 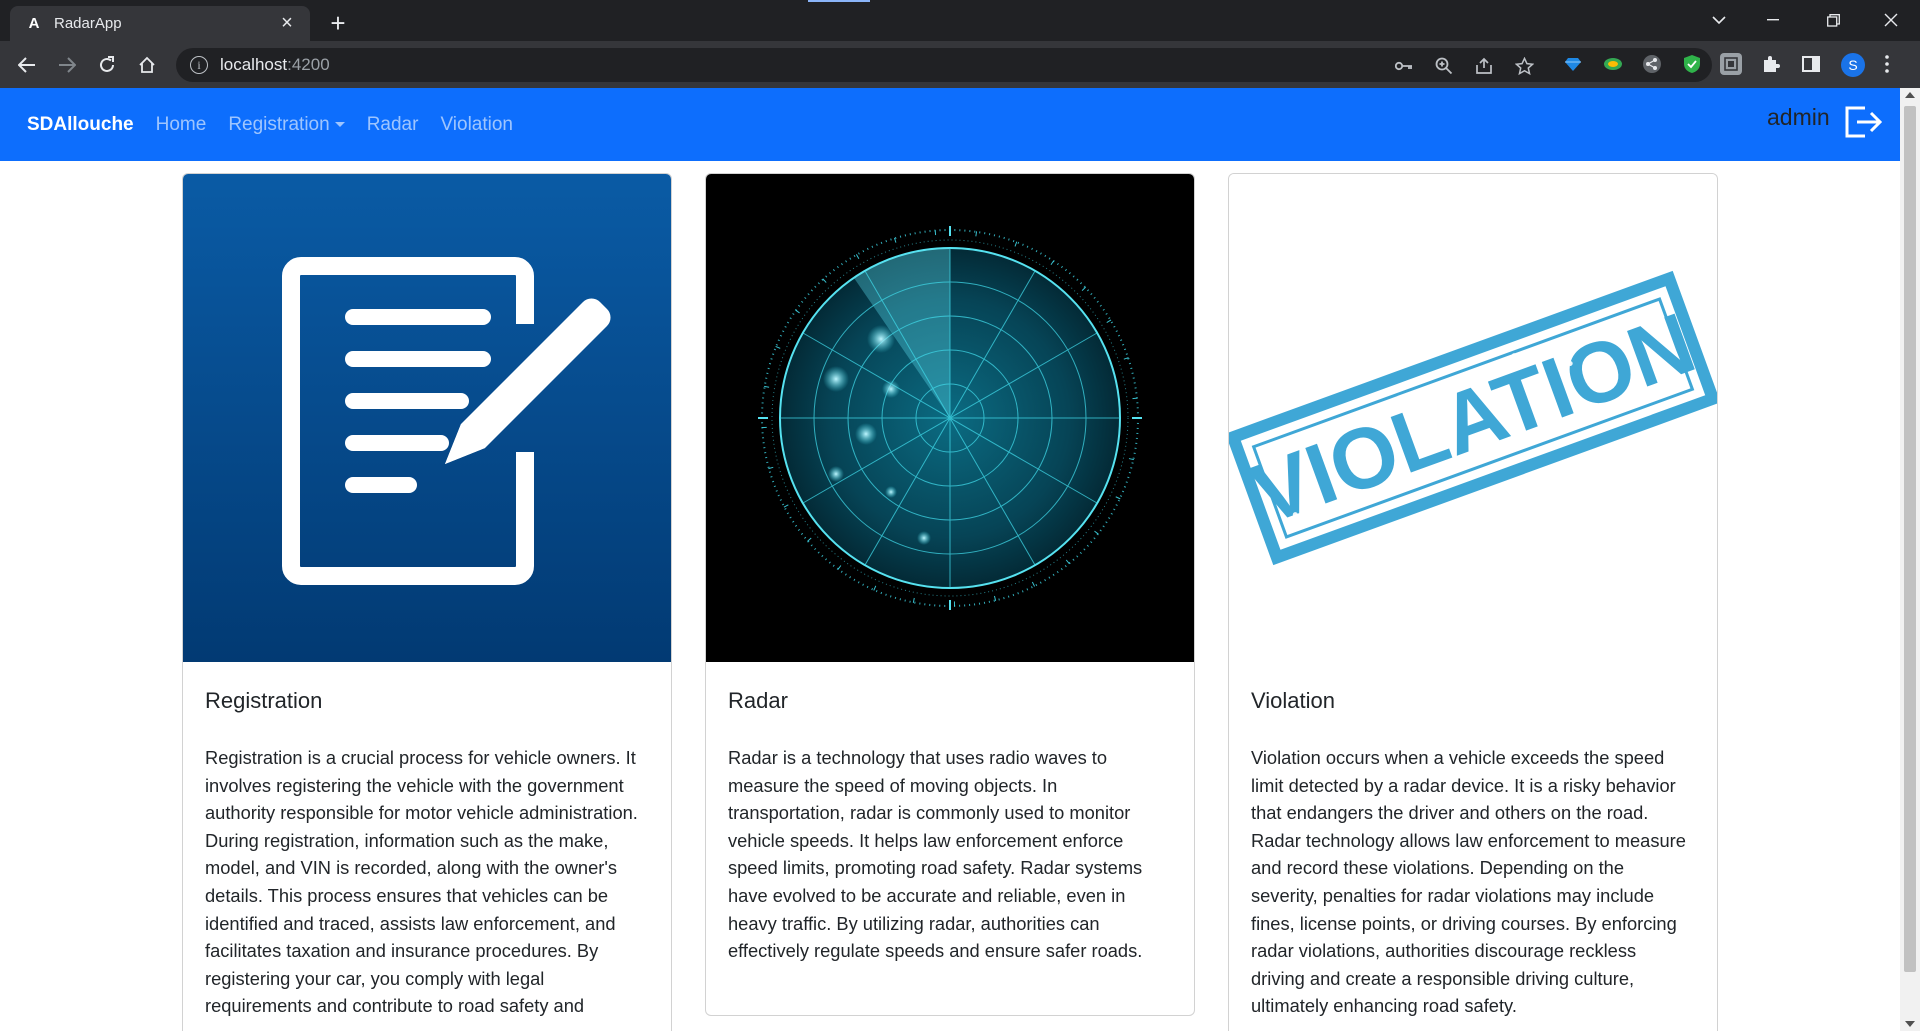 I want to click on browser-toolbar: i localhost:4200 S, so click(x=960, y=64).